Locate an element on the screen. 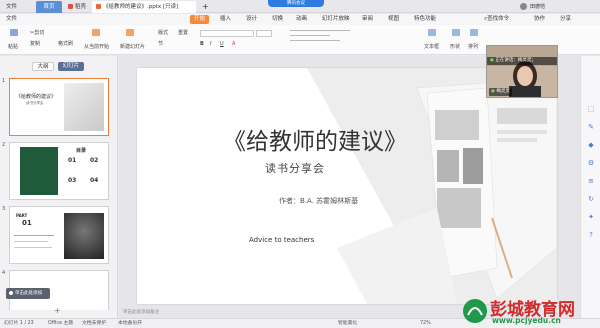  menu-transition: 切换 is located at coordinates (277, 19).